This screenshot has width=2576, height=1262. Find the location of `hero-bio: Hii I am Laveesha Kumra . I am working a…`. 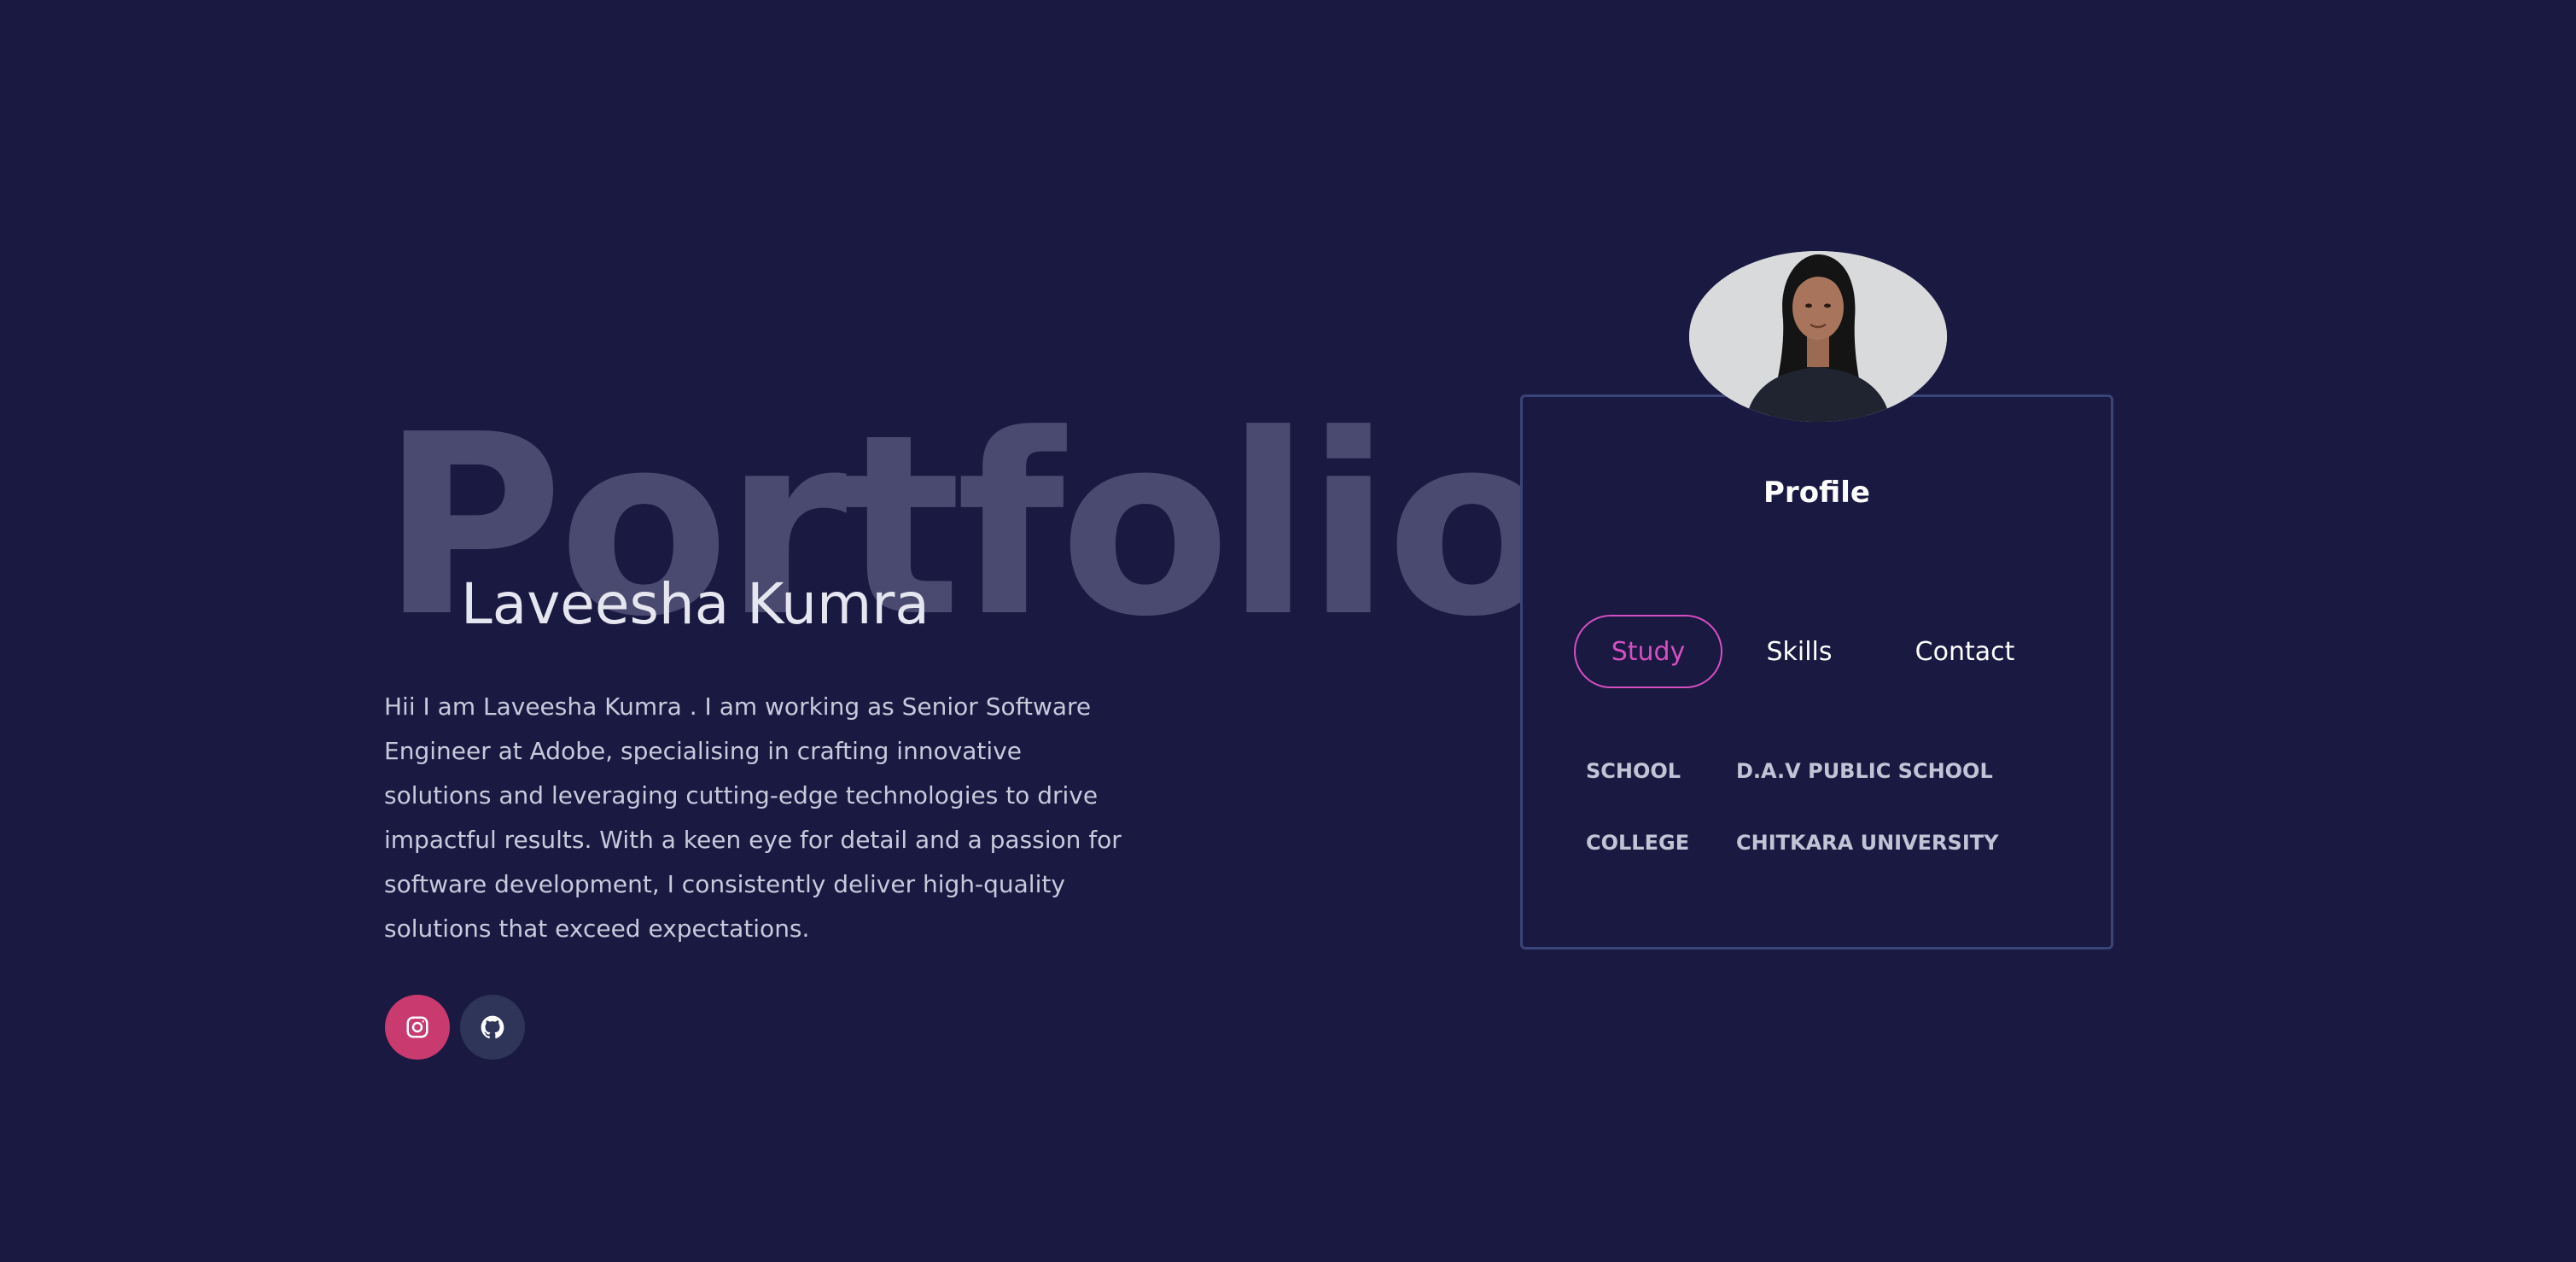

hero-bio: Hii I am Laveesha Kumra . I am working a… is located at coordinates (753, 817).